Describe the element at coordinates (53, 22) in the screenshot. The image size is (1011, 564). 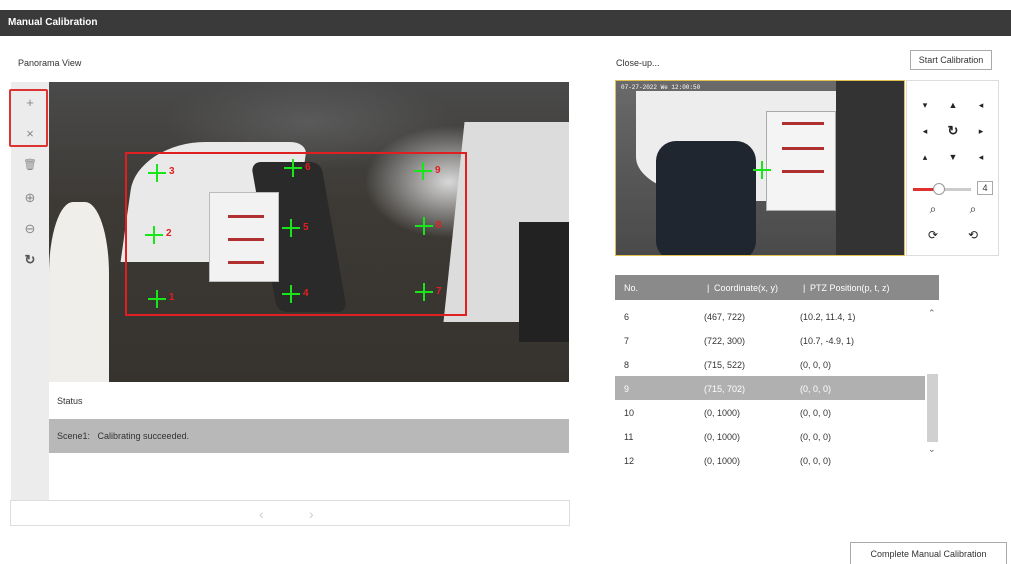
I see `page-title: Manual Calibration` at that location.